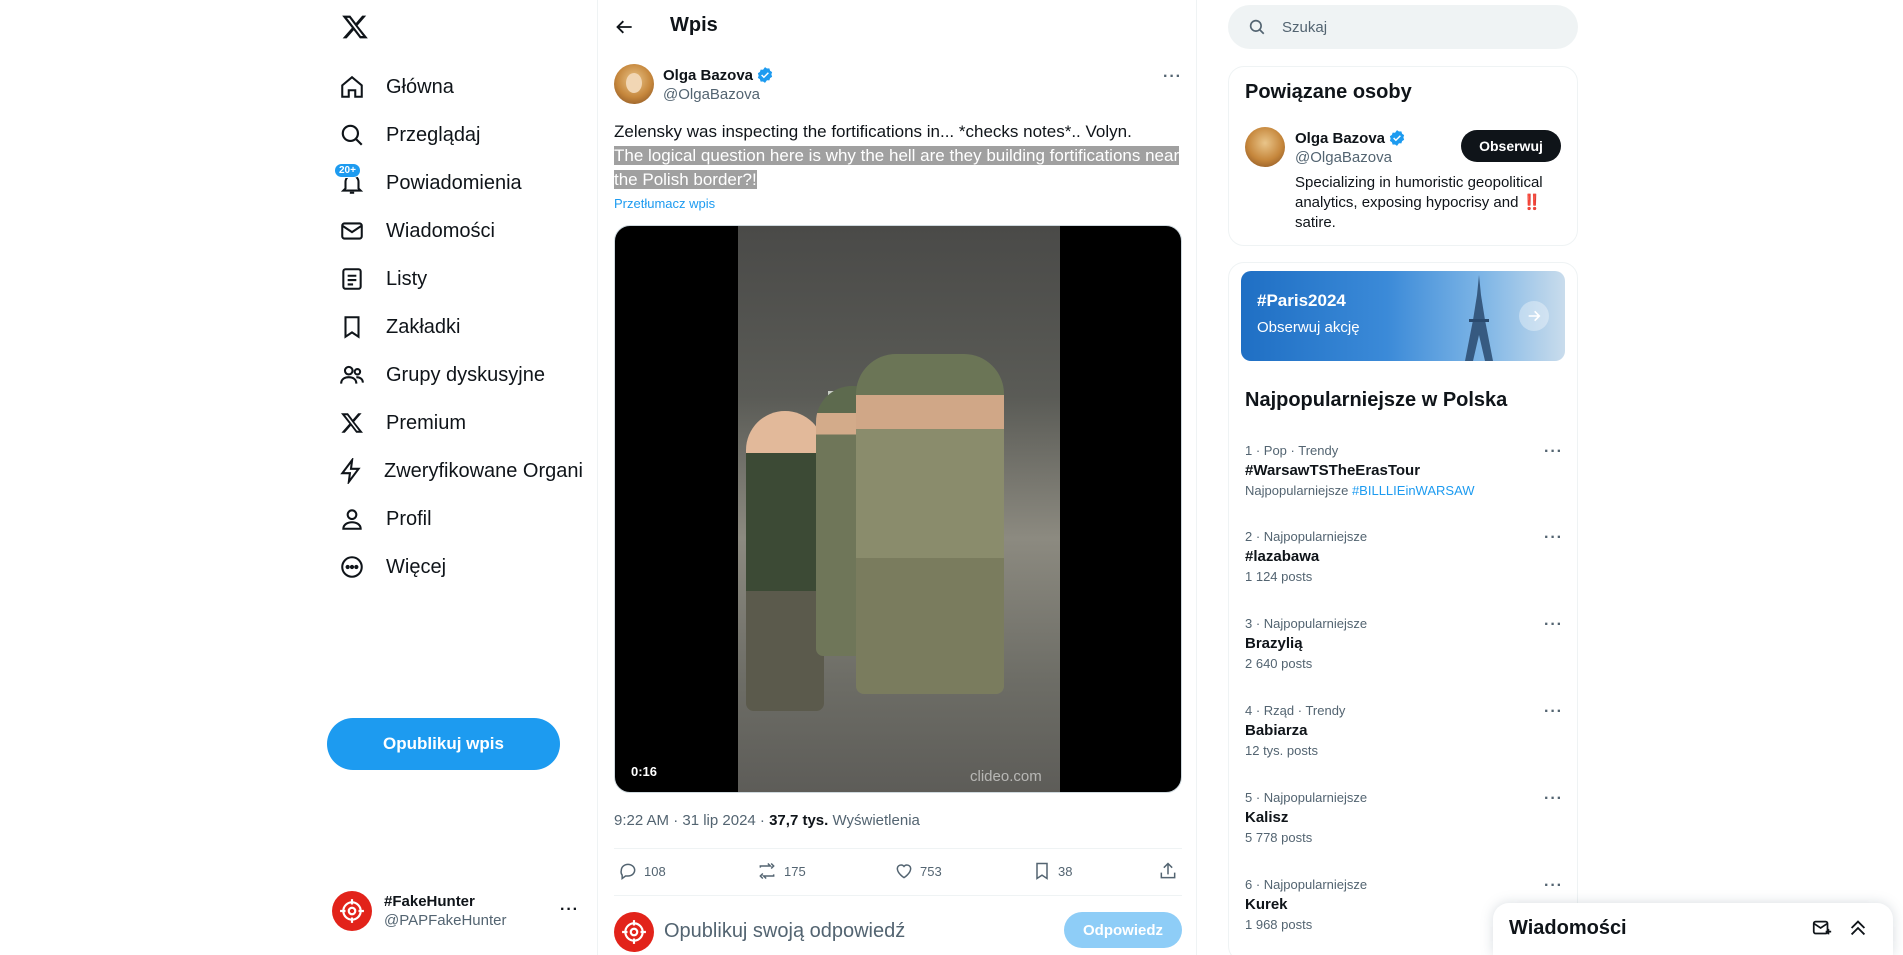 The height and width of the screenshot is (955, 1903). Describe the element at coordinates (1858, 928) in the screenshot. I see `collapse-up-icon` at that location.